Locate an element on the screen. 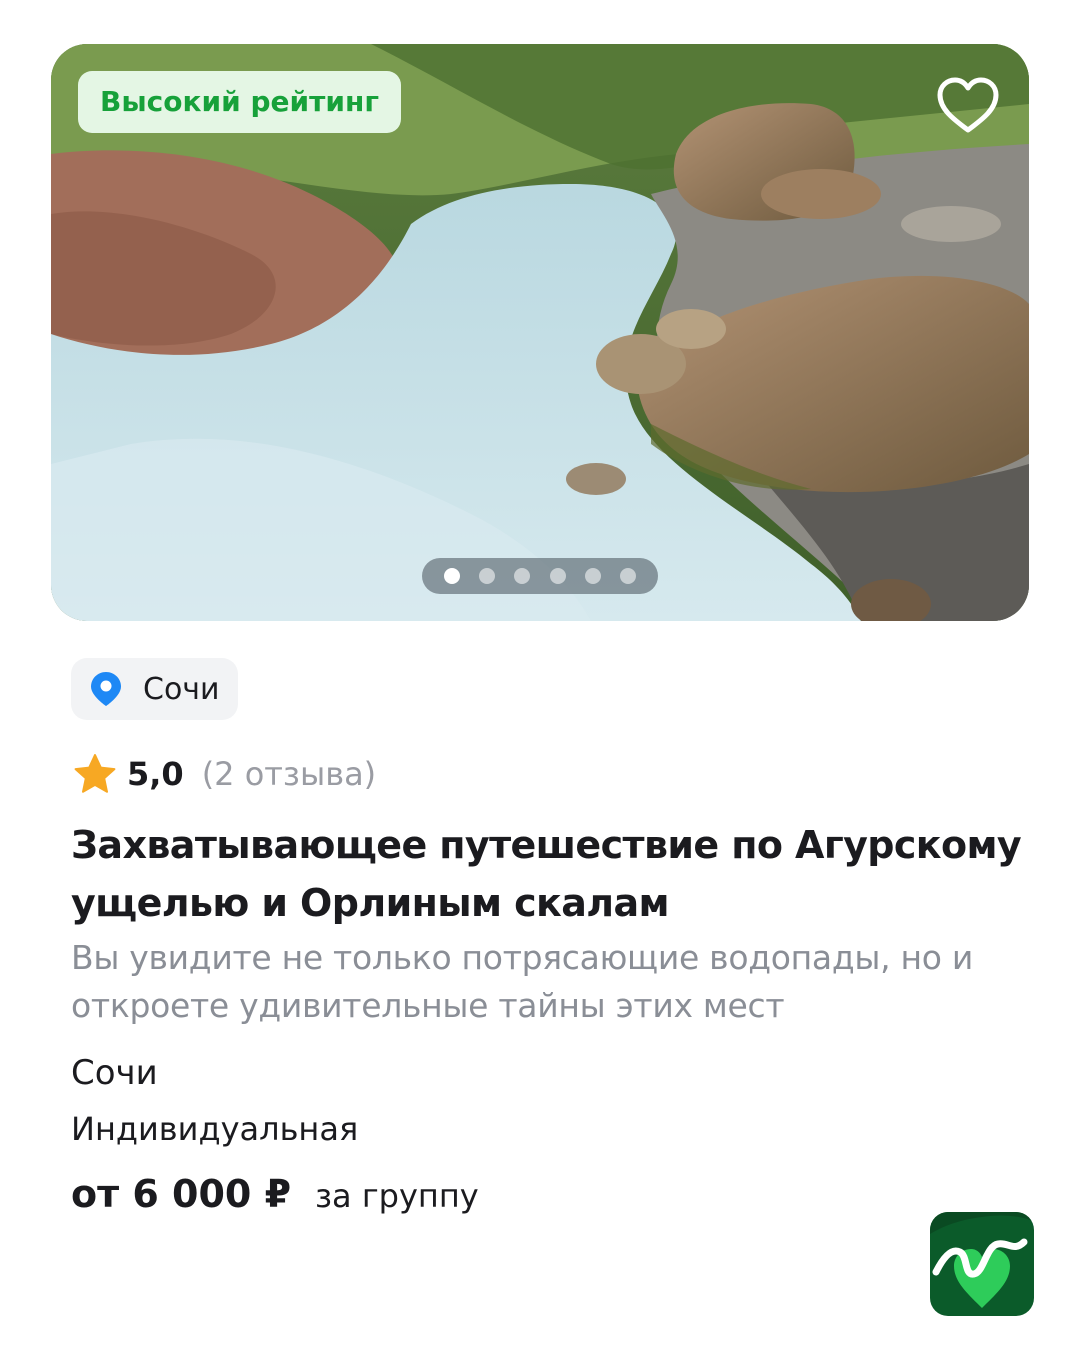  rating-row: 5,0 (2 отзыва) is located at coordinates (224, 774).